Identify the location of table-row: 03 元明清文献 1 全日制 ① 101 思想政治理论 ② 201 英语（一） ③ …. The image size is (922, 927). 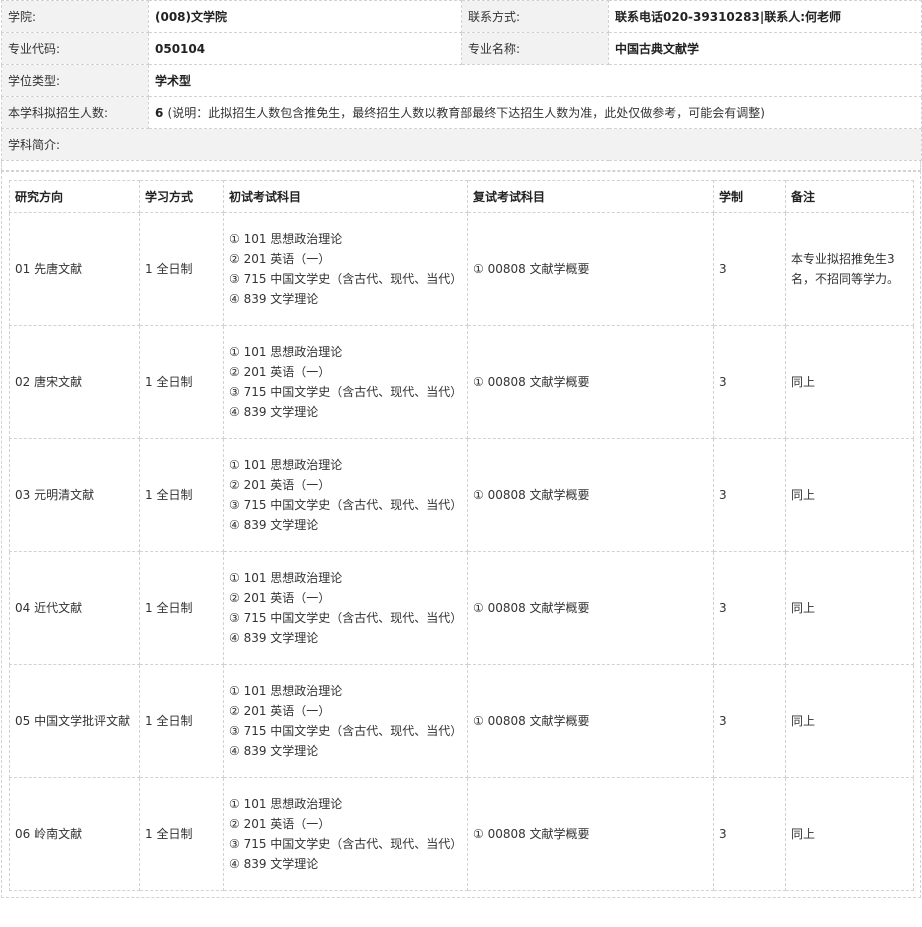
(461, 495).